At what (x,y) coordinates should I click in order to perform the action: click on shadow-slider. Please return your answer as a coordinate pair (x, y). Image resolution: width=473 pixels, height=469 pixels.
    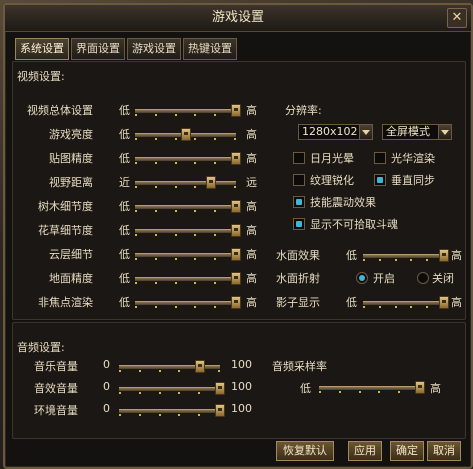
    Looking at the image, I should click on (406, 302).